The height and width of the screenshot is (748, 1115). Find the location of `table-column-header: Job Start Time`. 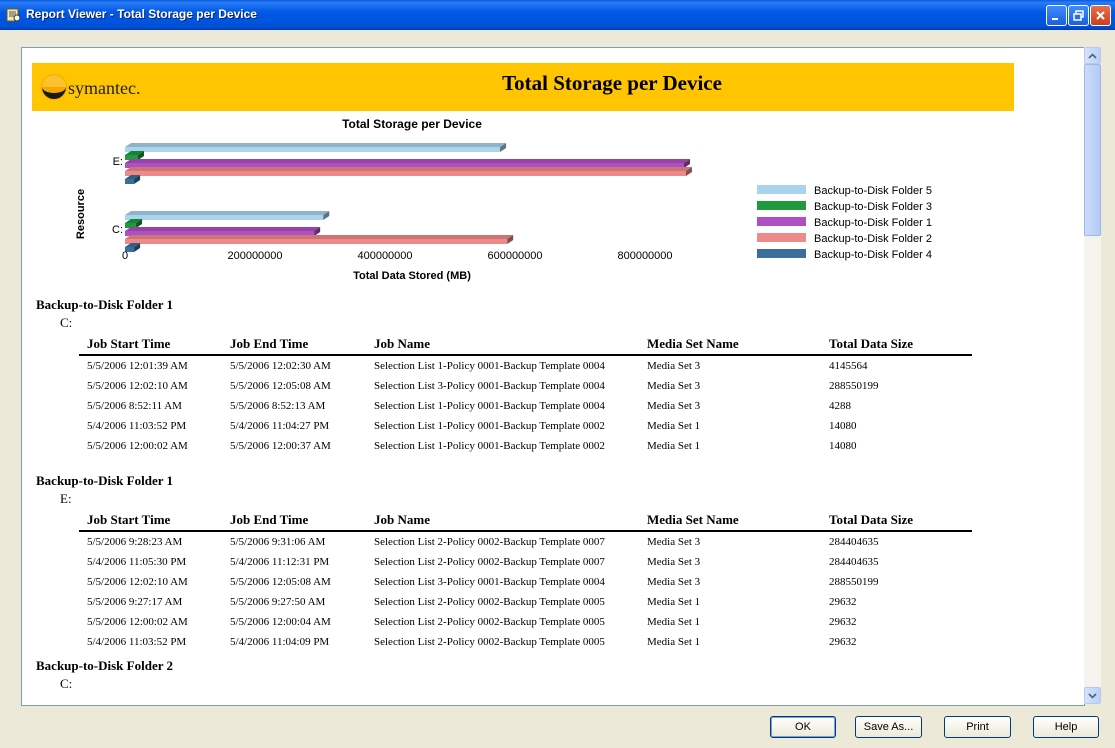

table-column-header: Job Start Time is located at coordinates (129, 519).